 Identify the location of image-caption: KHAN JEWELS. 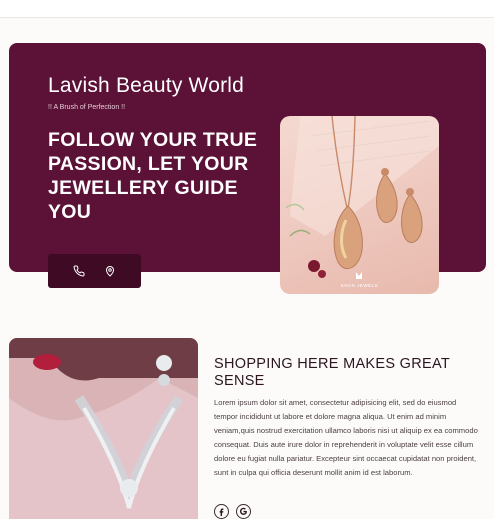
(359, 285).